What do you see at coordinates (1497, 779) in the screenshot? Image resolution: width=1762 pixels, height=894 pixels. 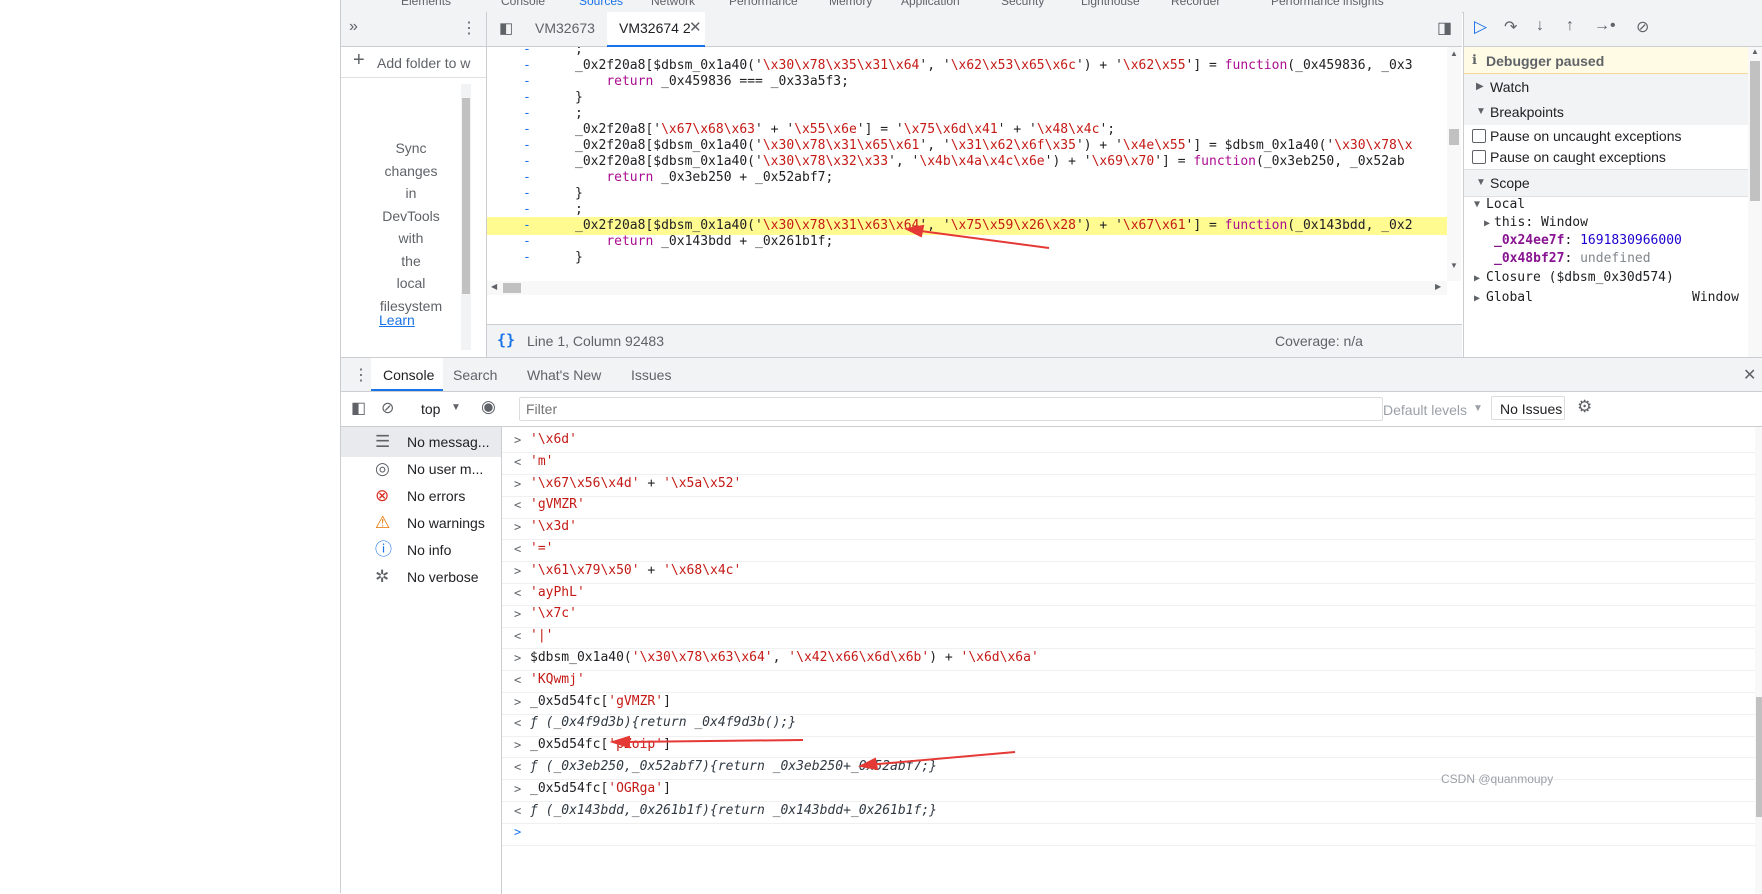 I see `watermark: CSDN @quanmoupy` at bounding box center [1497, 779].